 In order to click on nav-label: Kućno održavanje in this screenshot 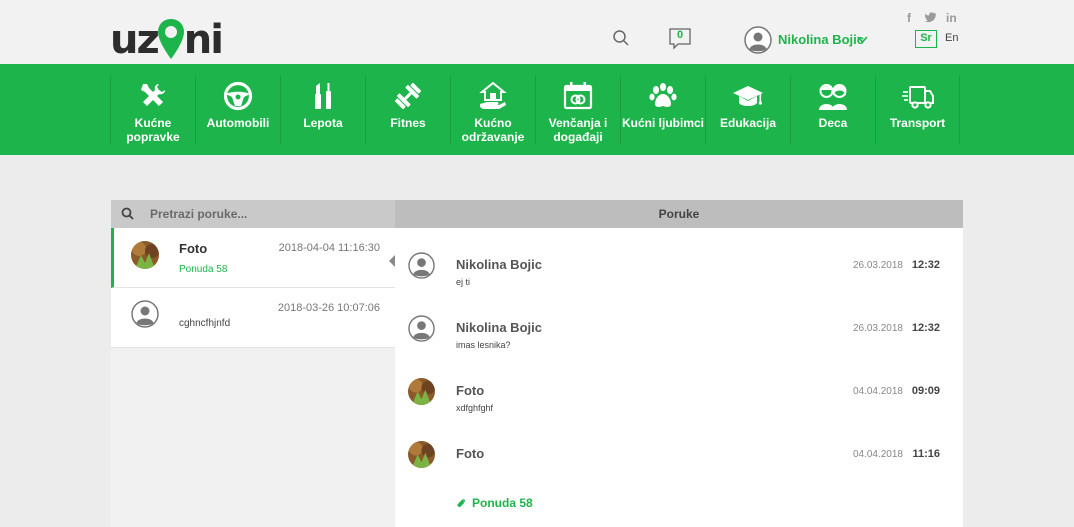, I will do `click(493, 130)`.